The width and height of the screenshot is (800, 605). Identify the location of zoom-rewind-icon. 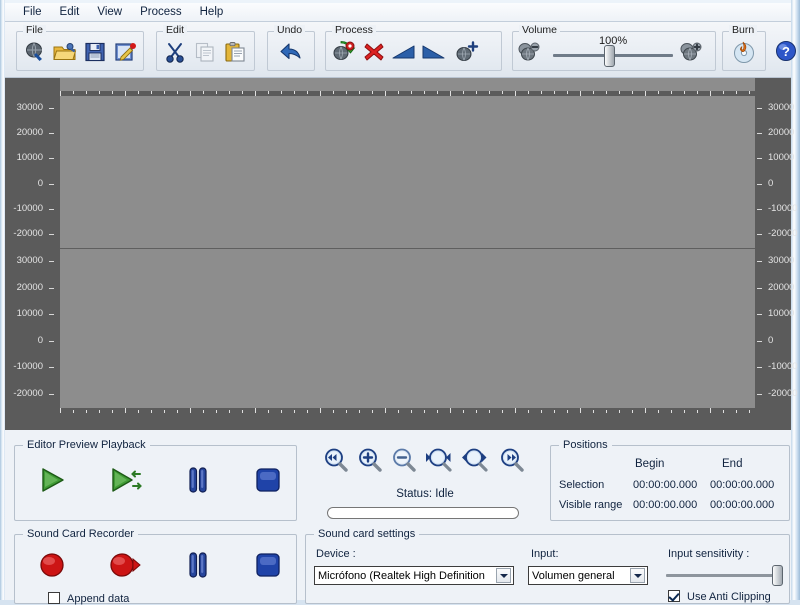
(337, 461).